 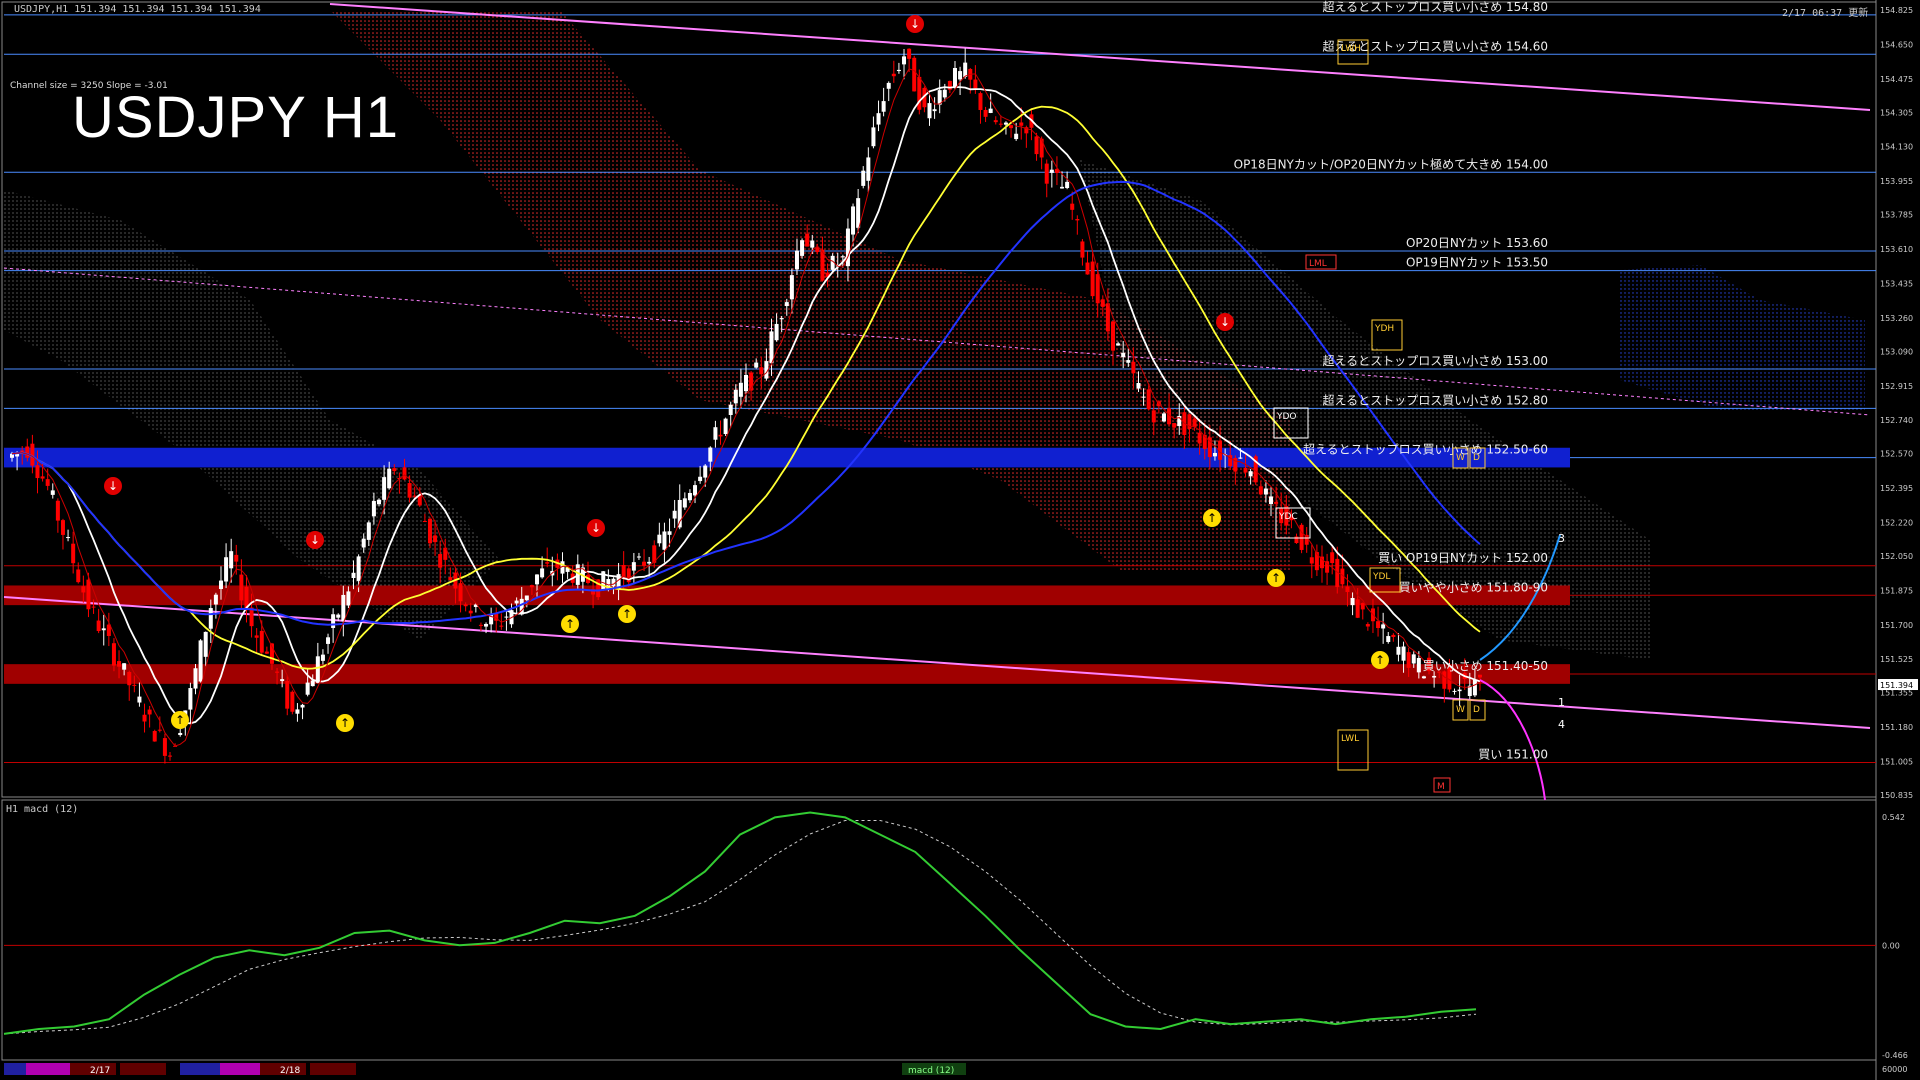 I want to click on annotation-a5: OP19日NYカット 153.50, so click(x=1477, y=263).